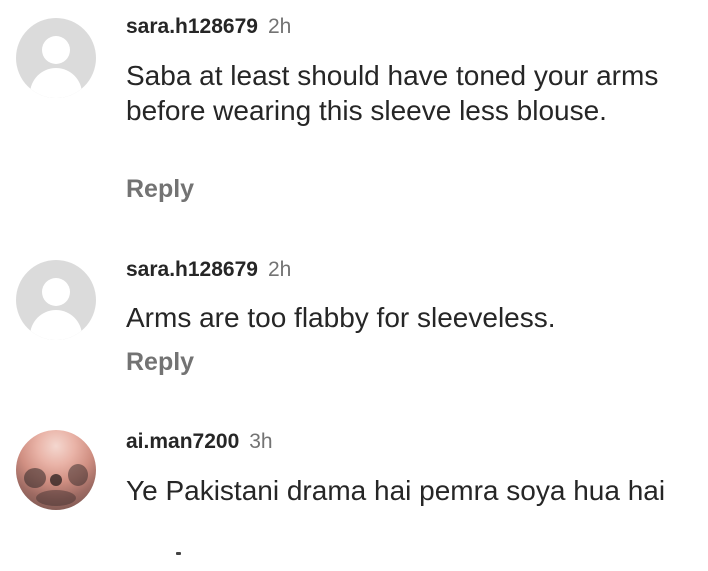  I want to click on comment-text: Arms are too flabby for sleeveless., so click(341, 317).